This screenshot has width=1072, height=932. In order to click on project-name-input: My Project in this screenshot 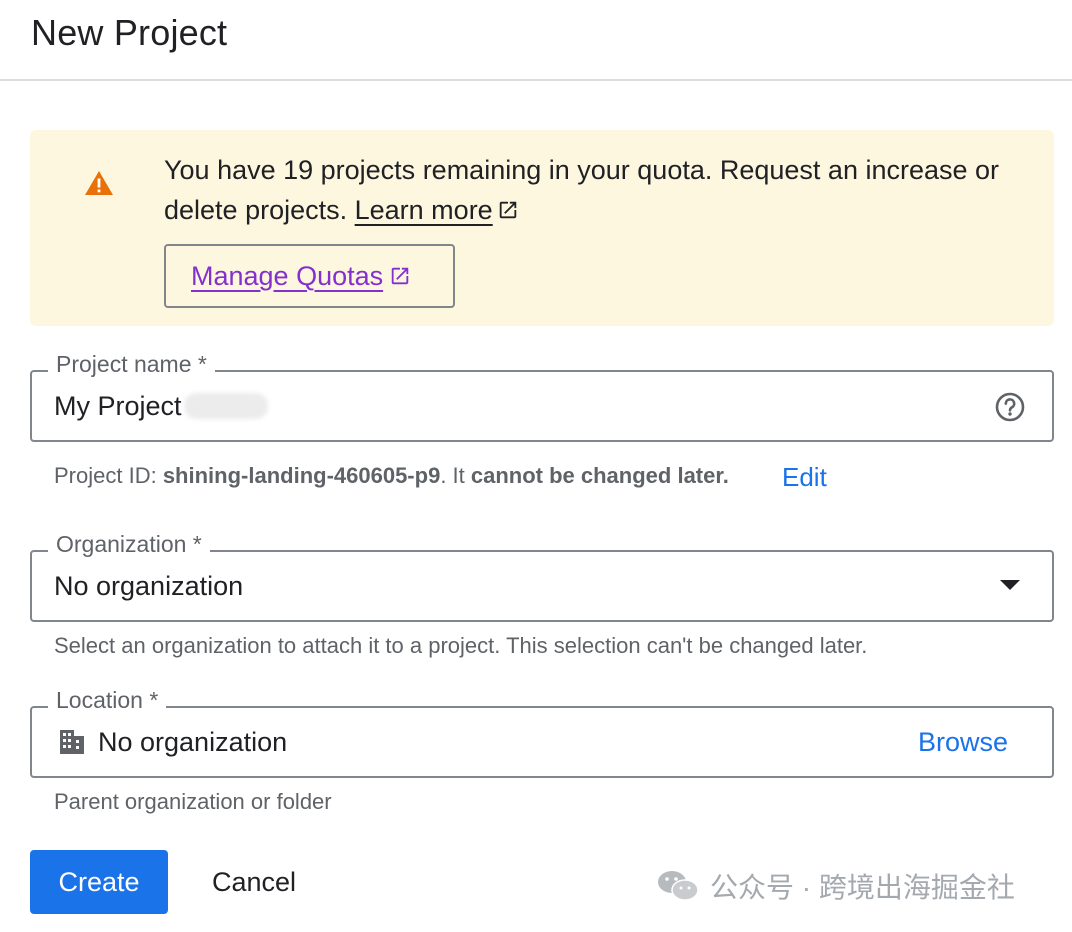, I will do `click(161, 406)`.